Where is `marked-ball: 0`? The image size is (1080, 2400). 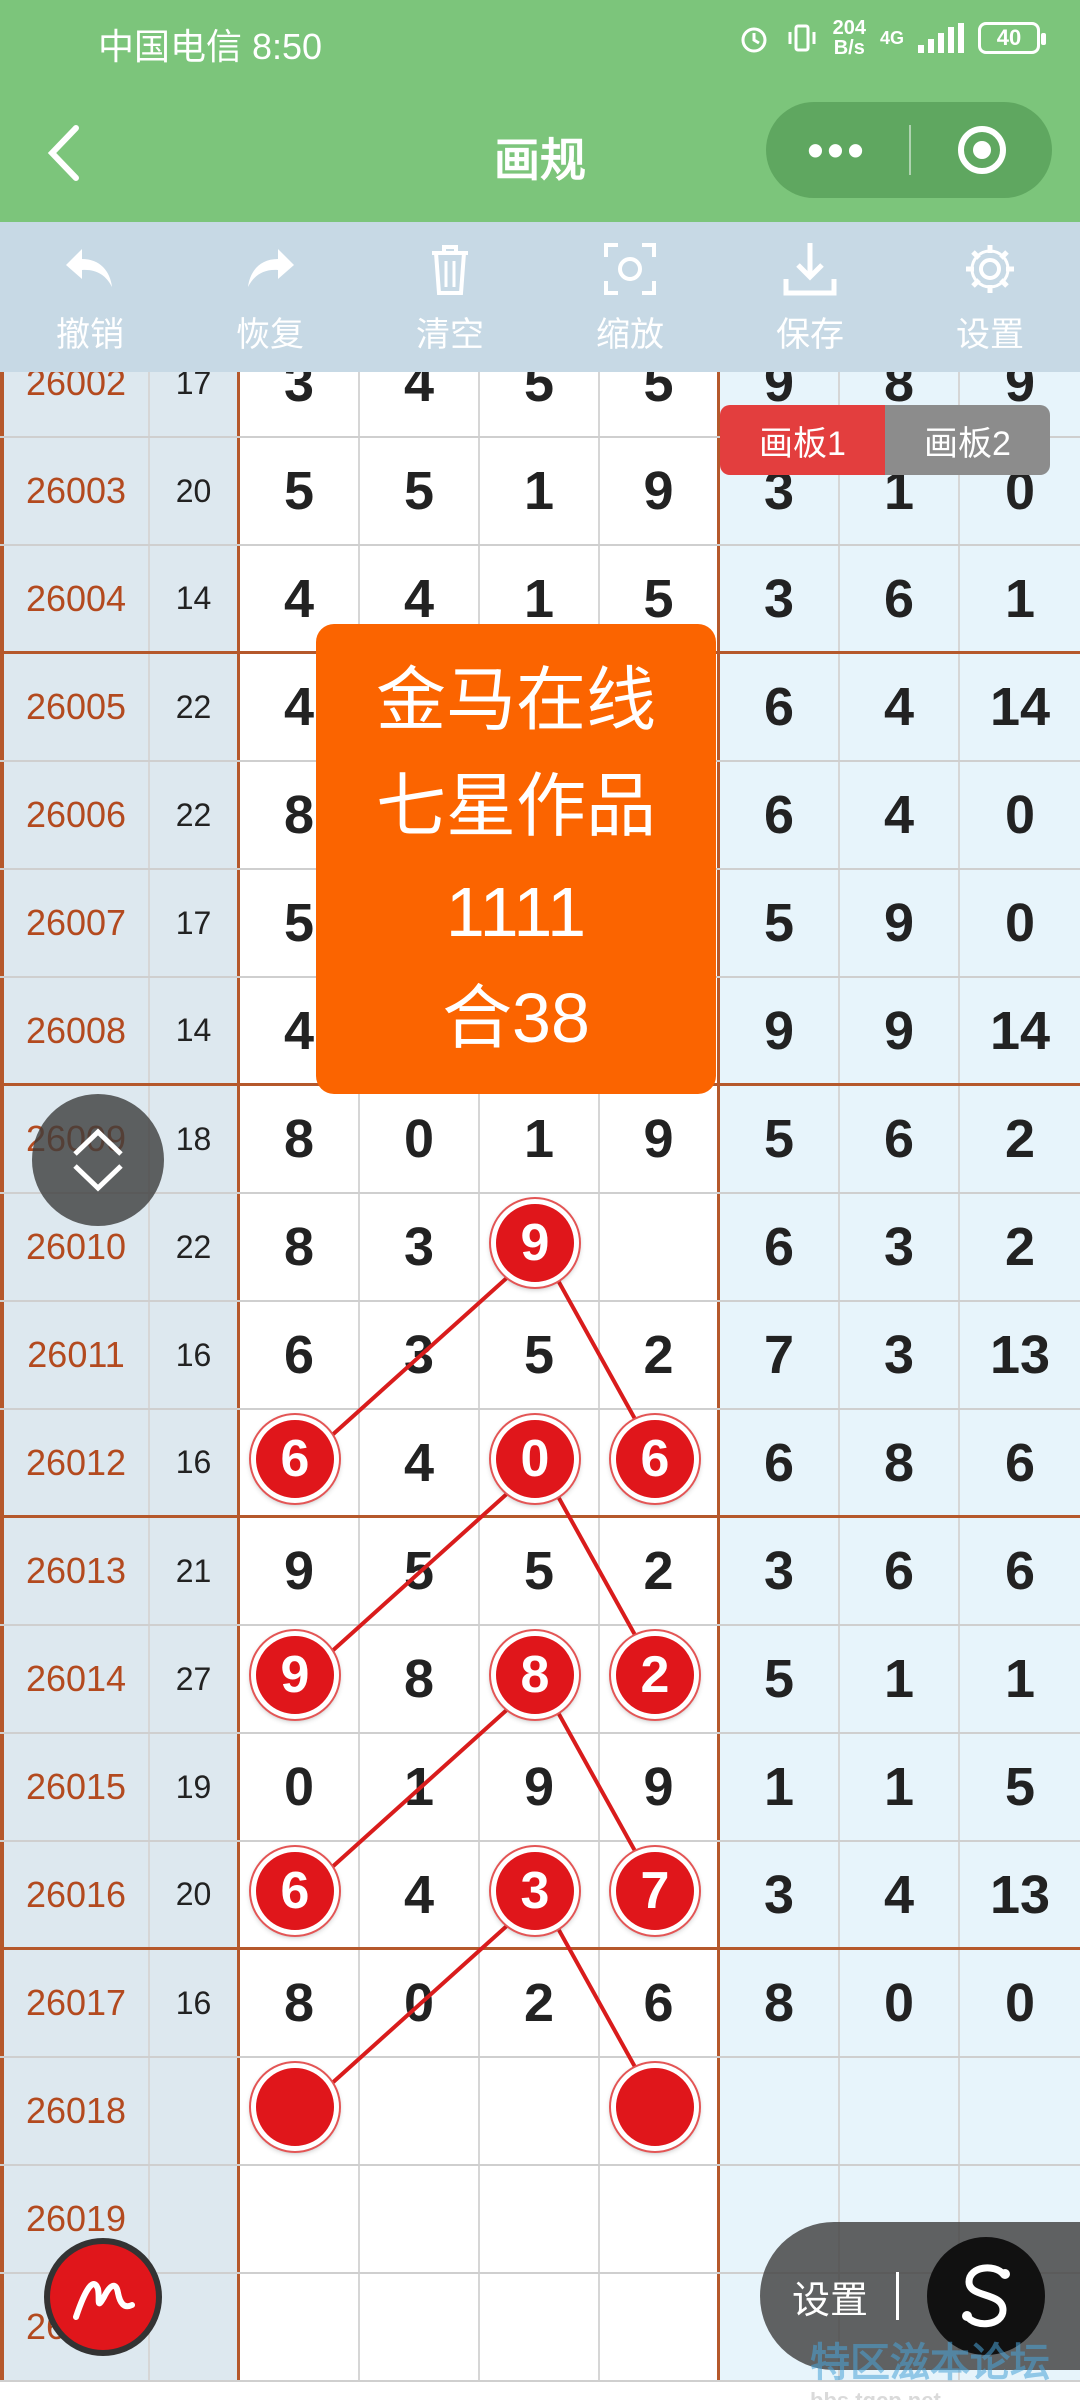
marked-ball: 0 is located at coordinates (535, 1459).